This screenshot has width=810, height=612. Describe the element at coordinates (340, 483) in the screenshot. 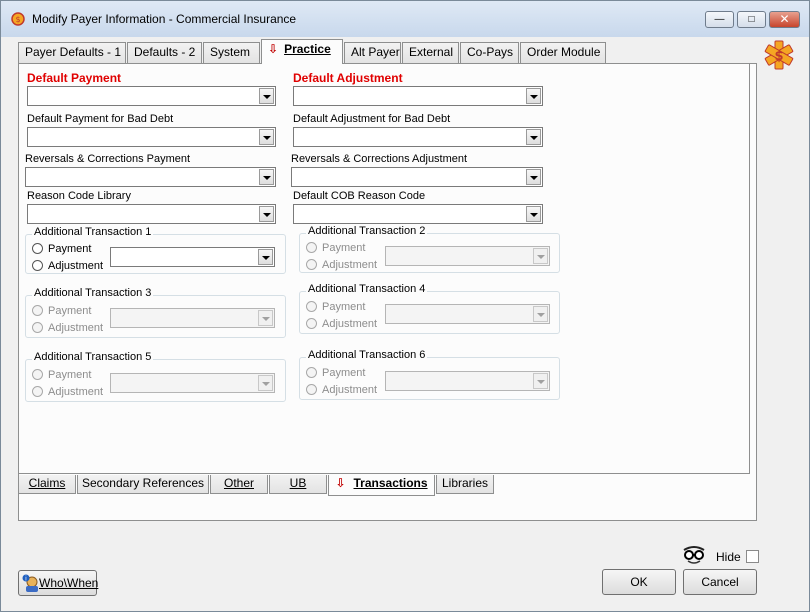

I see `red-arrow-down-icon: ⇩` at that location.